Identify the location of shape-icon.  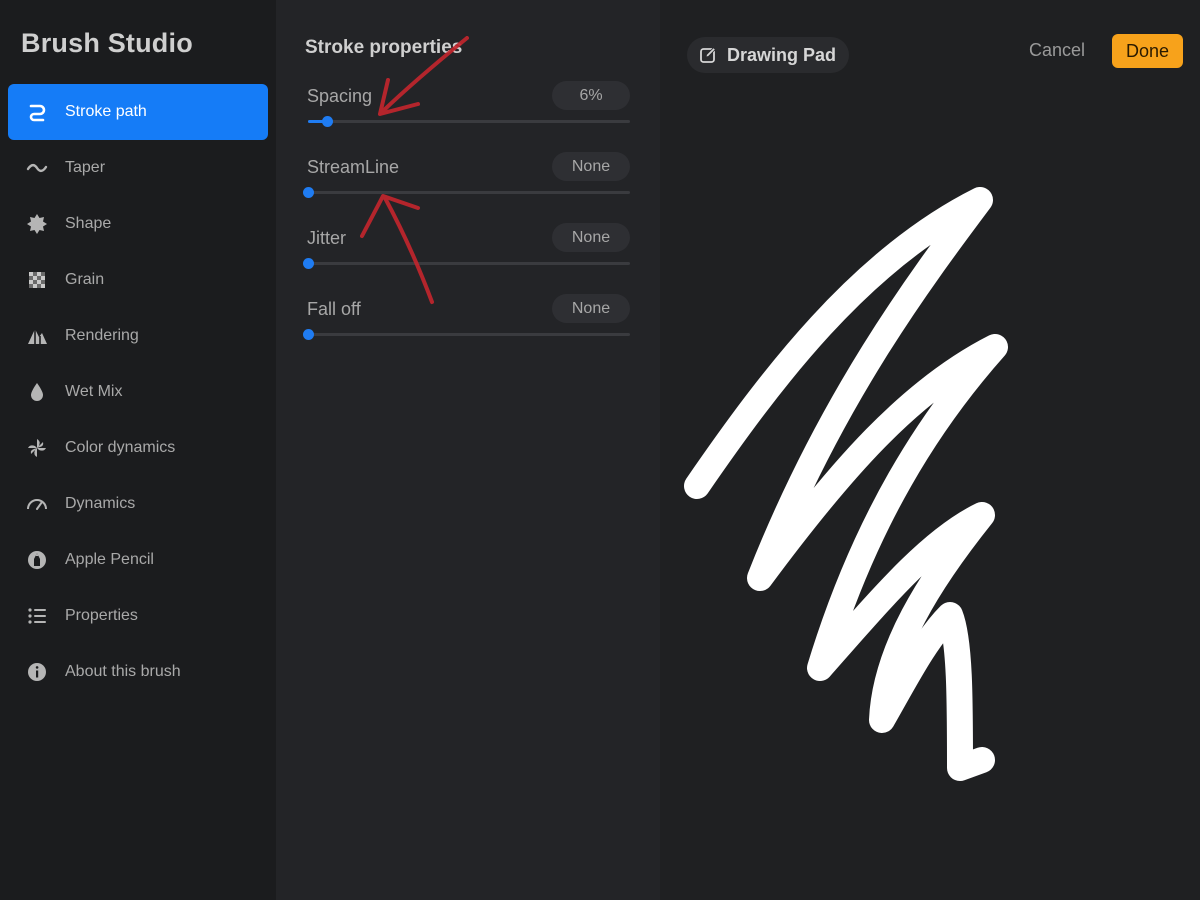
(37, 224).